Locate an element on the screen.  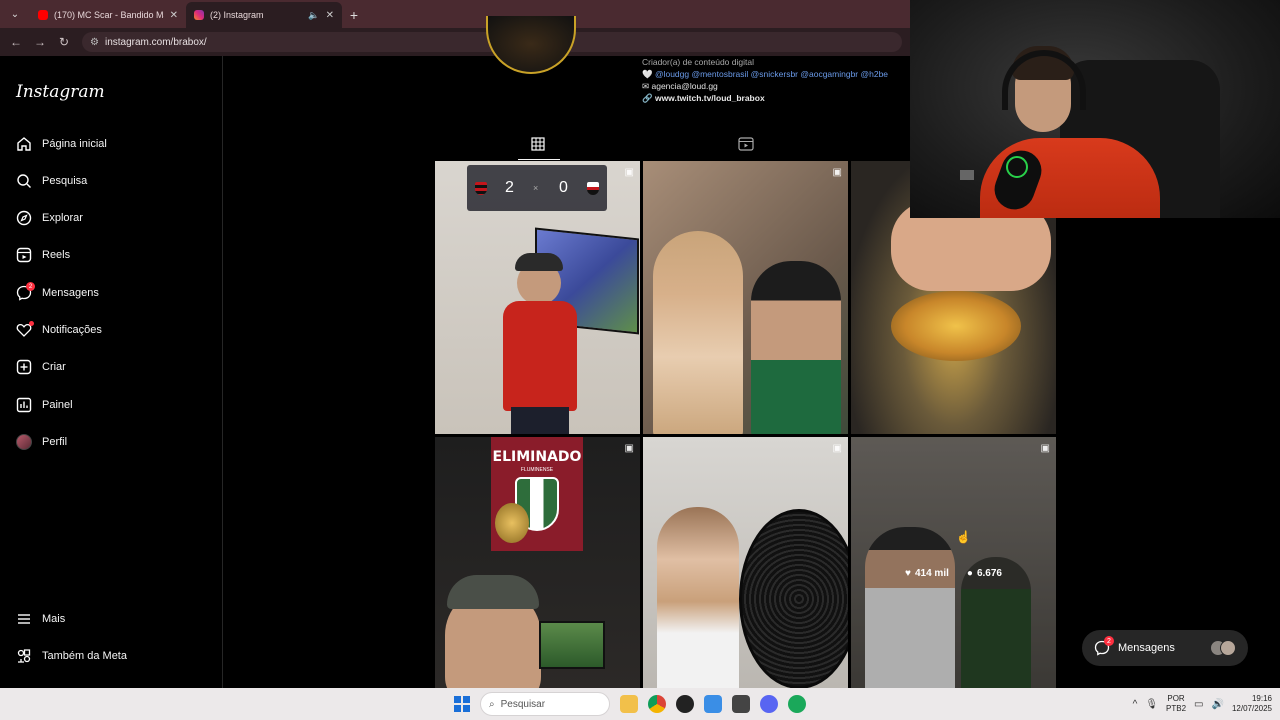
browser-tab-youtube: (170) MC Scar - Bandido Mau ✕ is located at coordinates (108, 15).